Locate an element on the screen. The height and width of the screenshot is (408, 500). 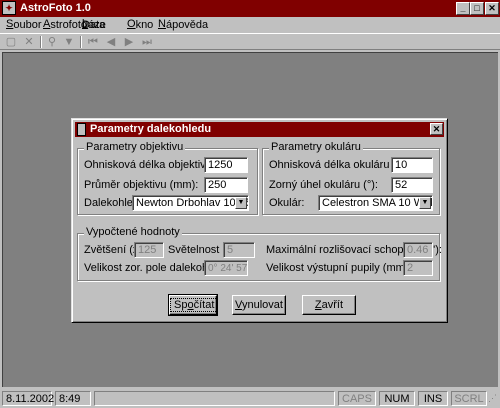
menu-astrofoto: Astrofoto is located at coordinates (65, 24).